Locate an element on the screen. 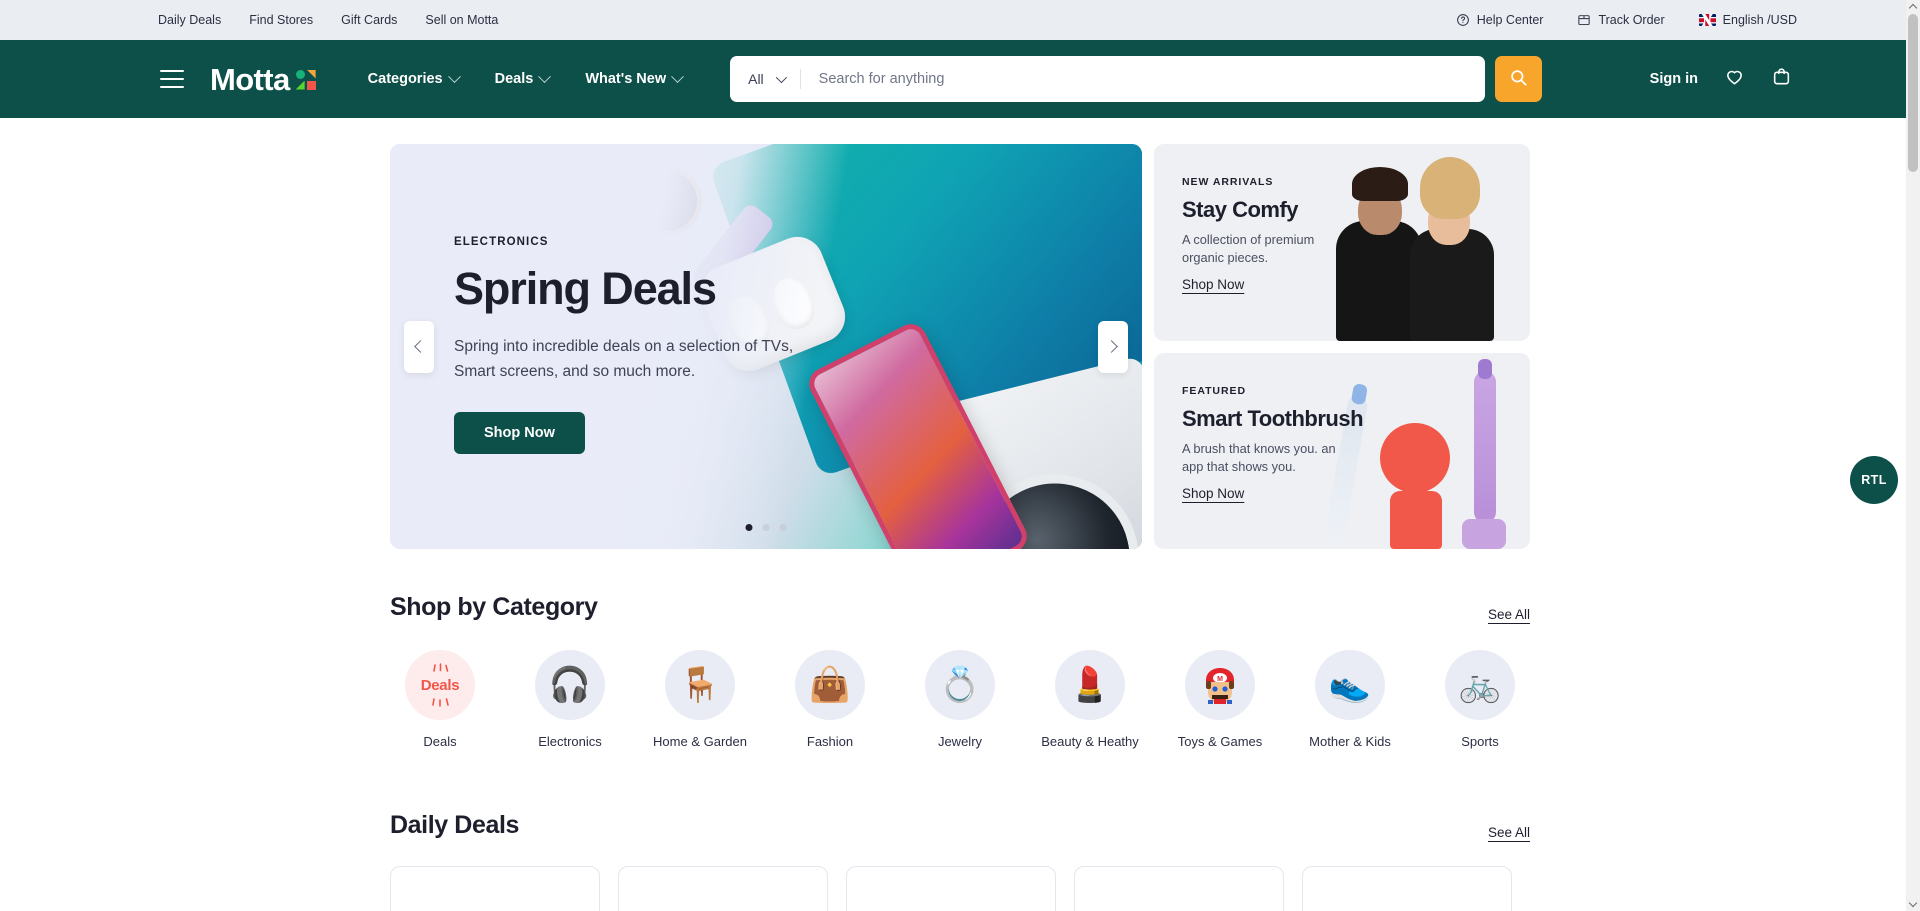 Image resolution: width=1920 pixels, height=911 pixels. category-thumb: 🎧 is located at coordinates (570, 685).